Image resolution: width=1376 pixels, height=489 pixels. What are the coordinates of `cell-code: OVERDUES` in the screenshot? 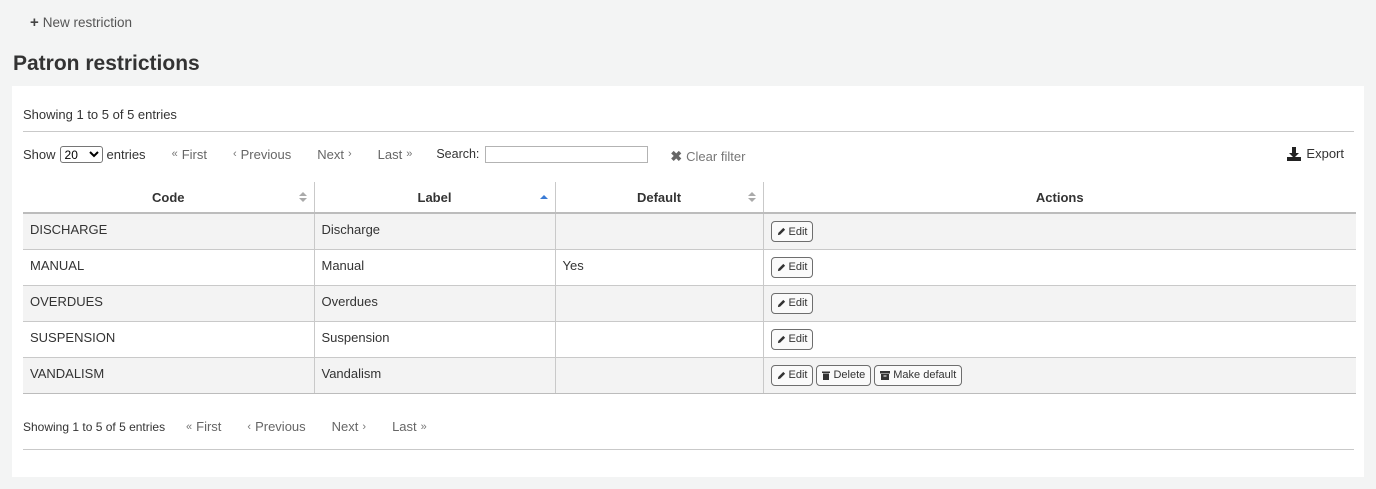 It's located at (169, 303).